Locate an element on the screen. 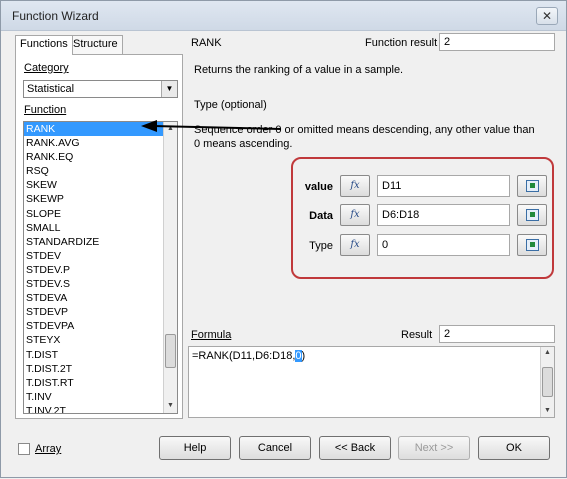  tab-functions: Functions is located at coordinates (44, 45).